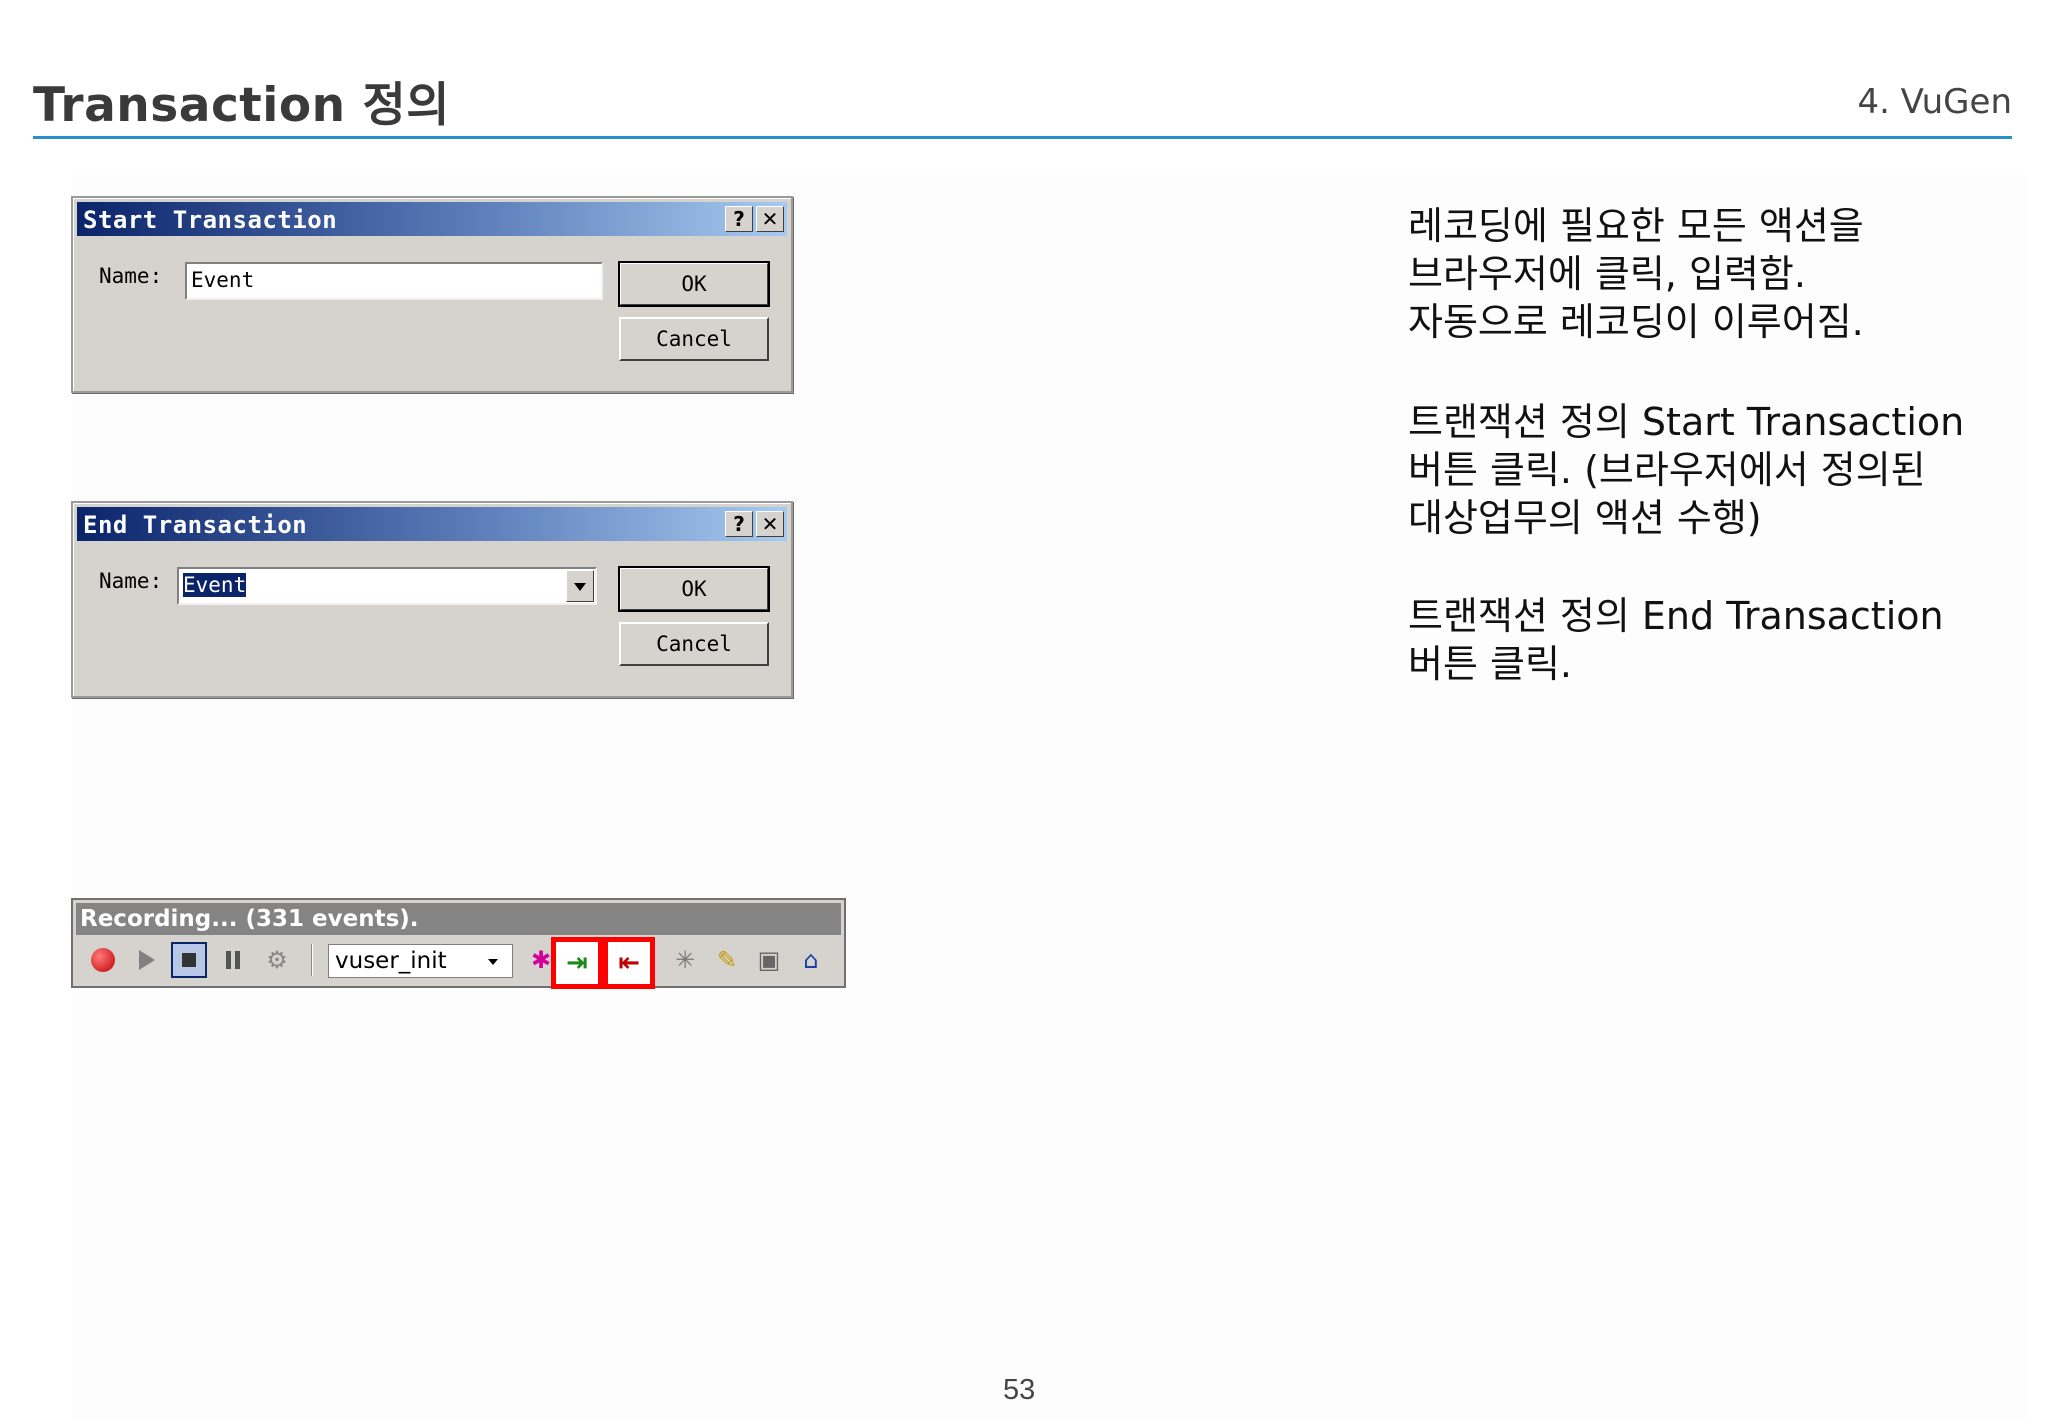 This screenshot has width=2048, height=1418. Describe the element at coordinates (277, 960) in the screenshot. I see `settings-icon: ⚙` at that location.